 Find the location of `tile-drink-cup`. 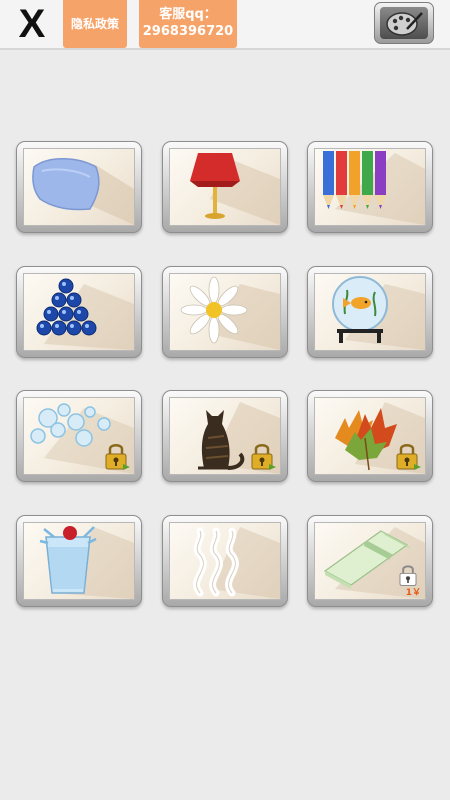

tile-drink-cup is located at coordinates (79, 561).